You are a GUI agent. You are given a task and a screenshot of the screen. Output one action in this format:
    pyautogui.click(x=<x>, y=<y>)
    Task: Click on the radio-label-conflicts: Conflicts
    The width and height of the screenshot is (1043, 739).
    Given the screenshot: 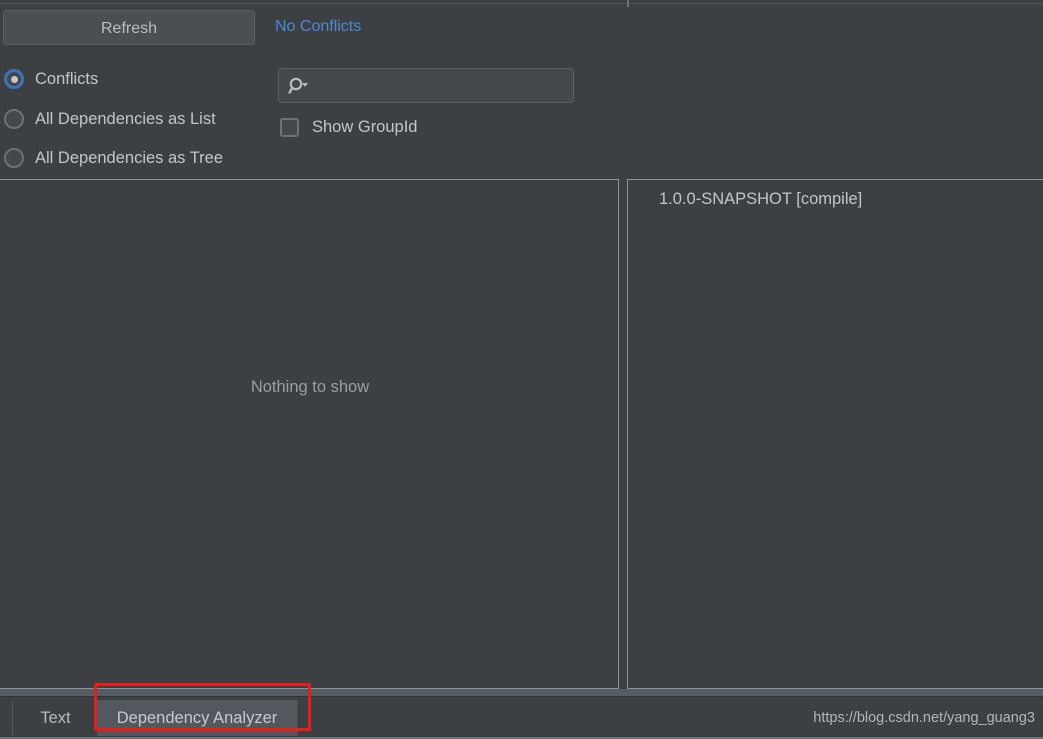 What is the action you would take?
    pyautogui.click(x=67, y=78)
    